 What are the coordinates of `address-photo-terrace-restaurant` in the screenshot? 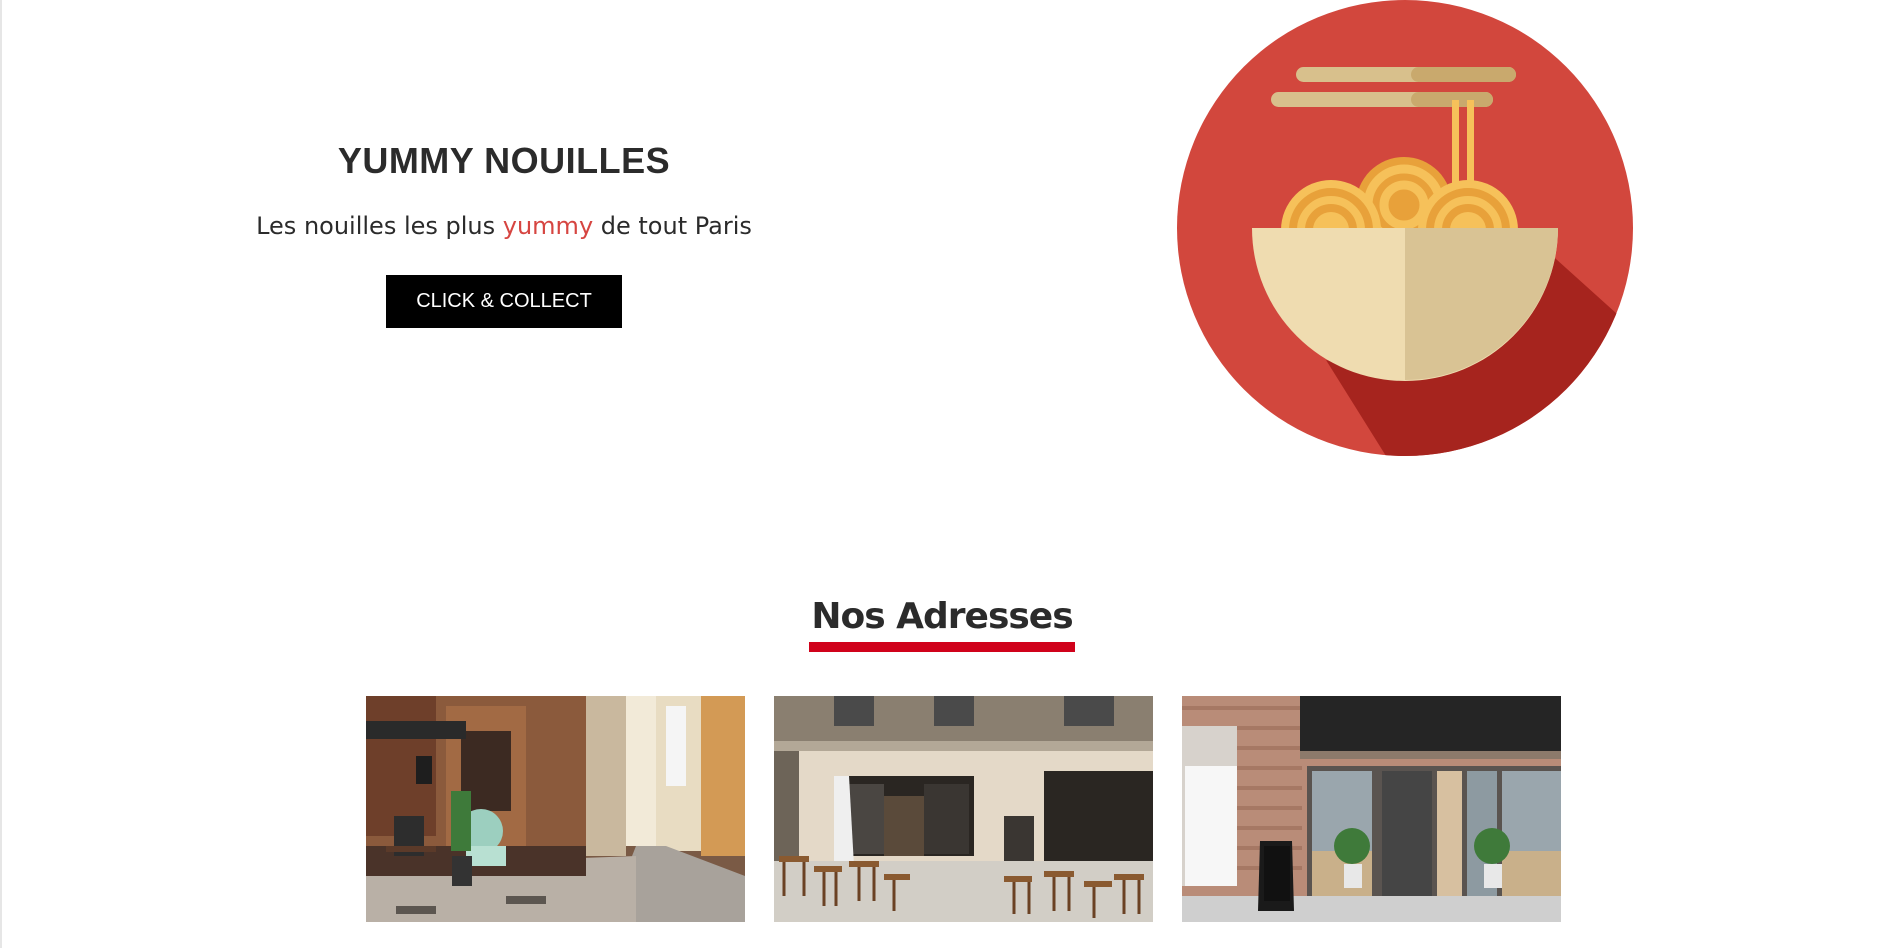 It's located at (963, 809).